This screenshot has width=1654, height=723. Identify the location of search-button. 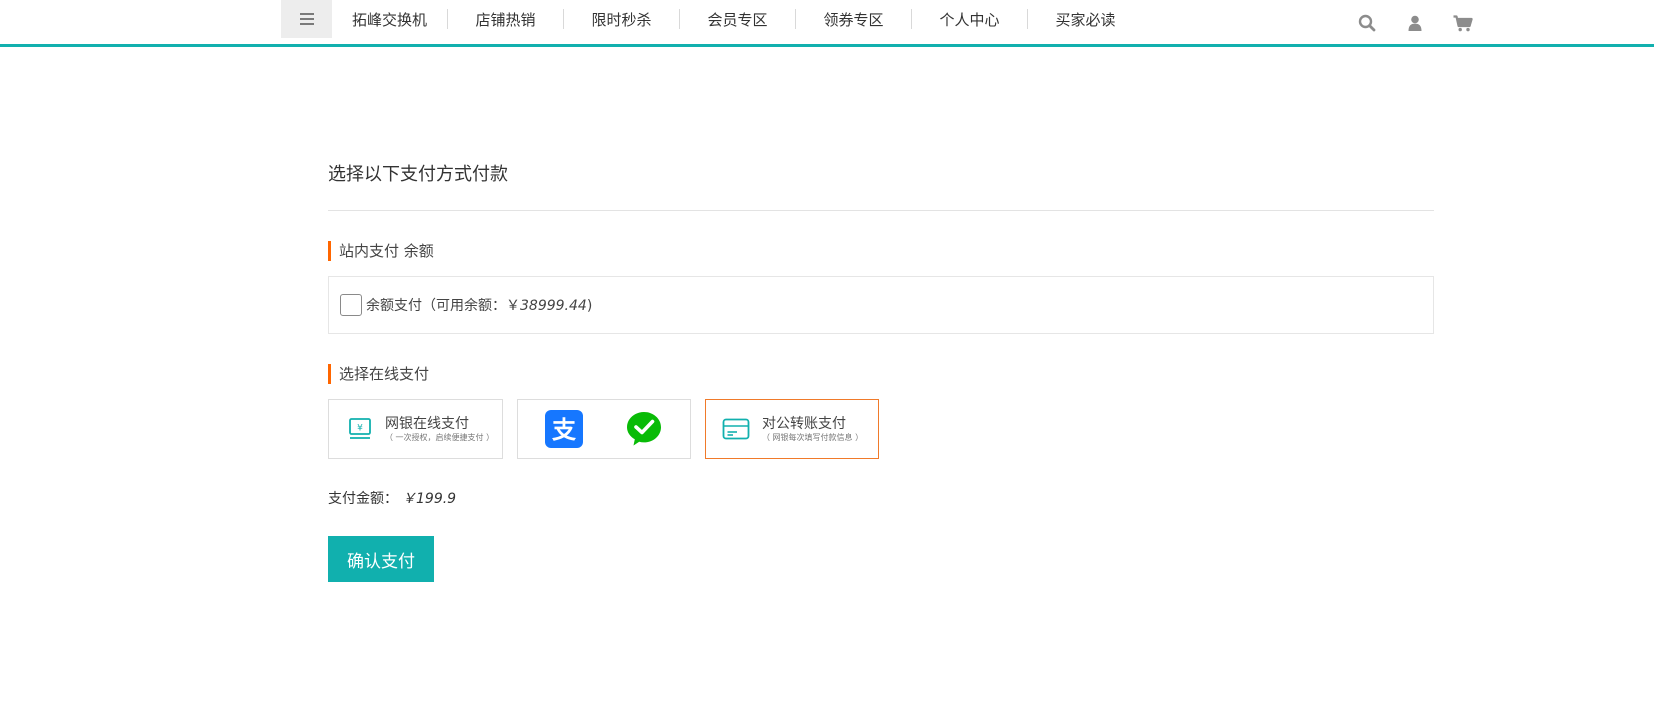
(1367, 23).